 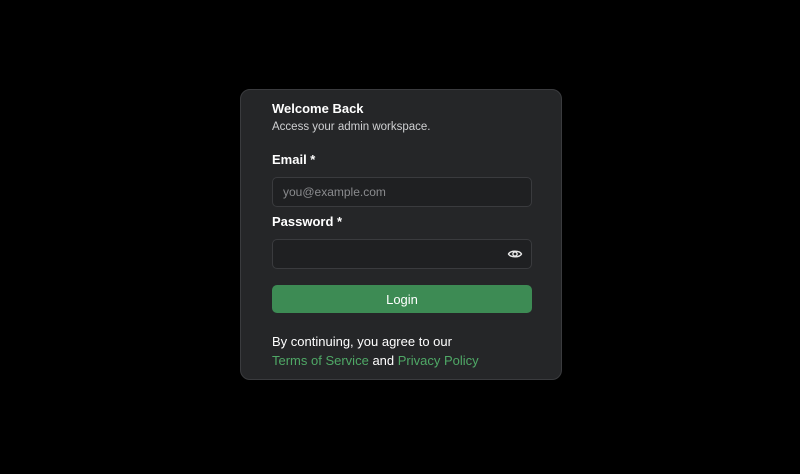 I want to click on email-label: Email *, so click(x=294, y=159).